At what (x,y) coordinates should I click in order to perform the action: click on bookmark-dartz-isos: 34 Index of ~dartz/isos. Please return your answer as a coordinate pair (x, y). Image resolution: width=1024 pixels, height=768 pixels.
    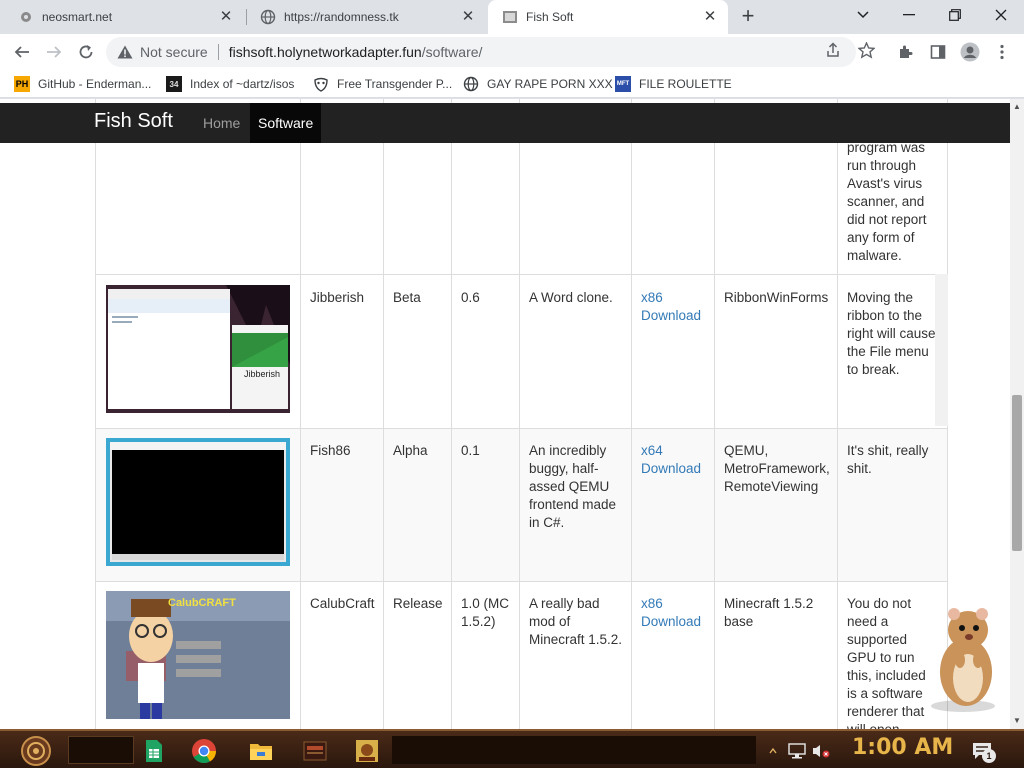
    Looking at the image, I should click on (230, 84).